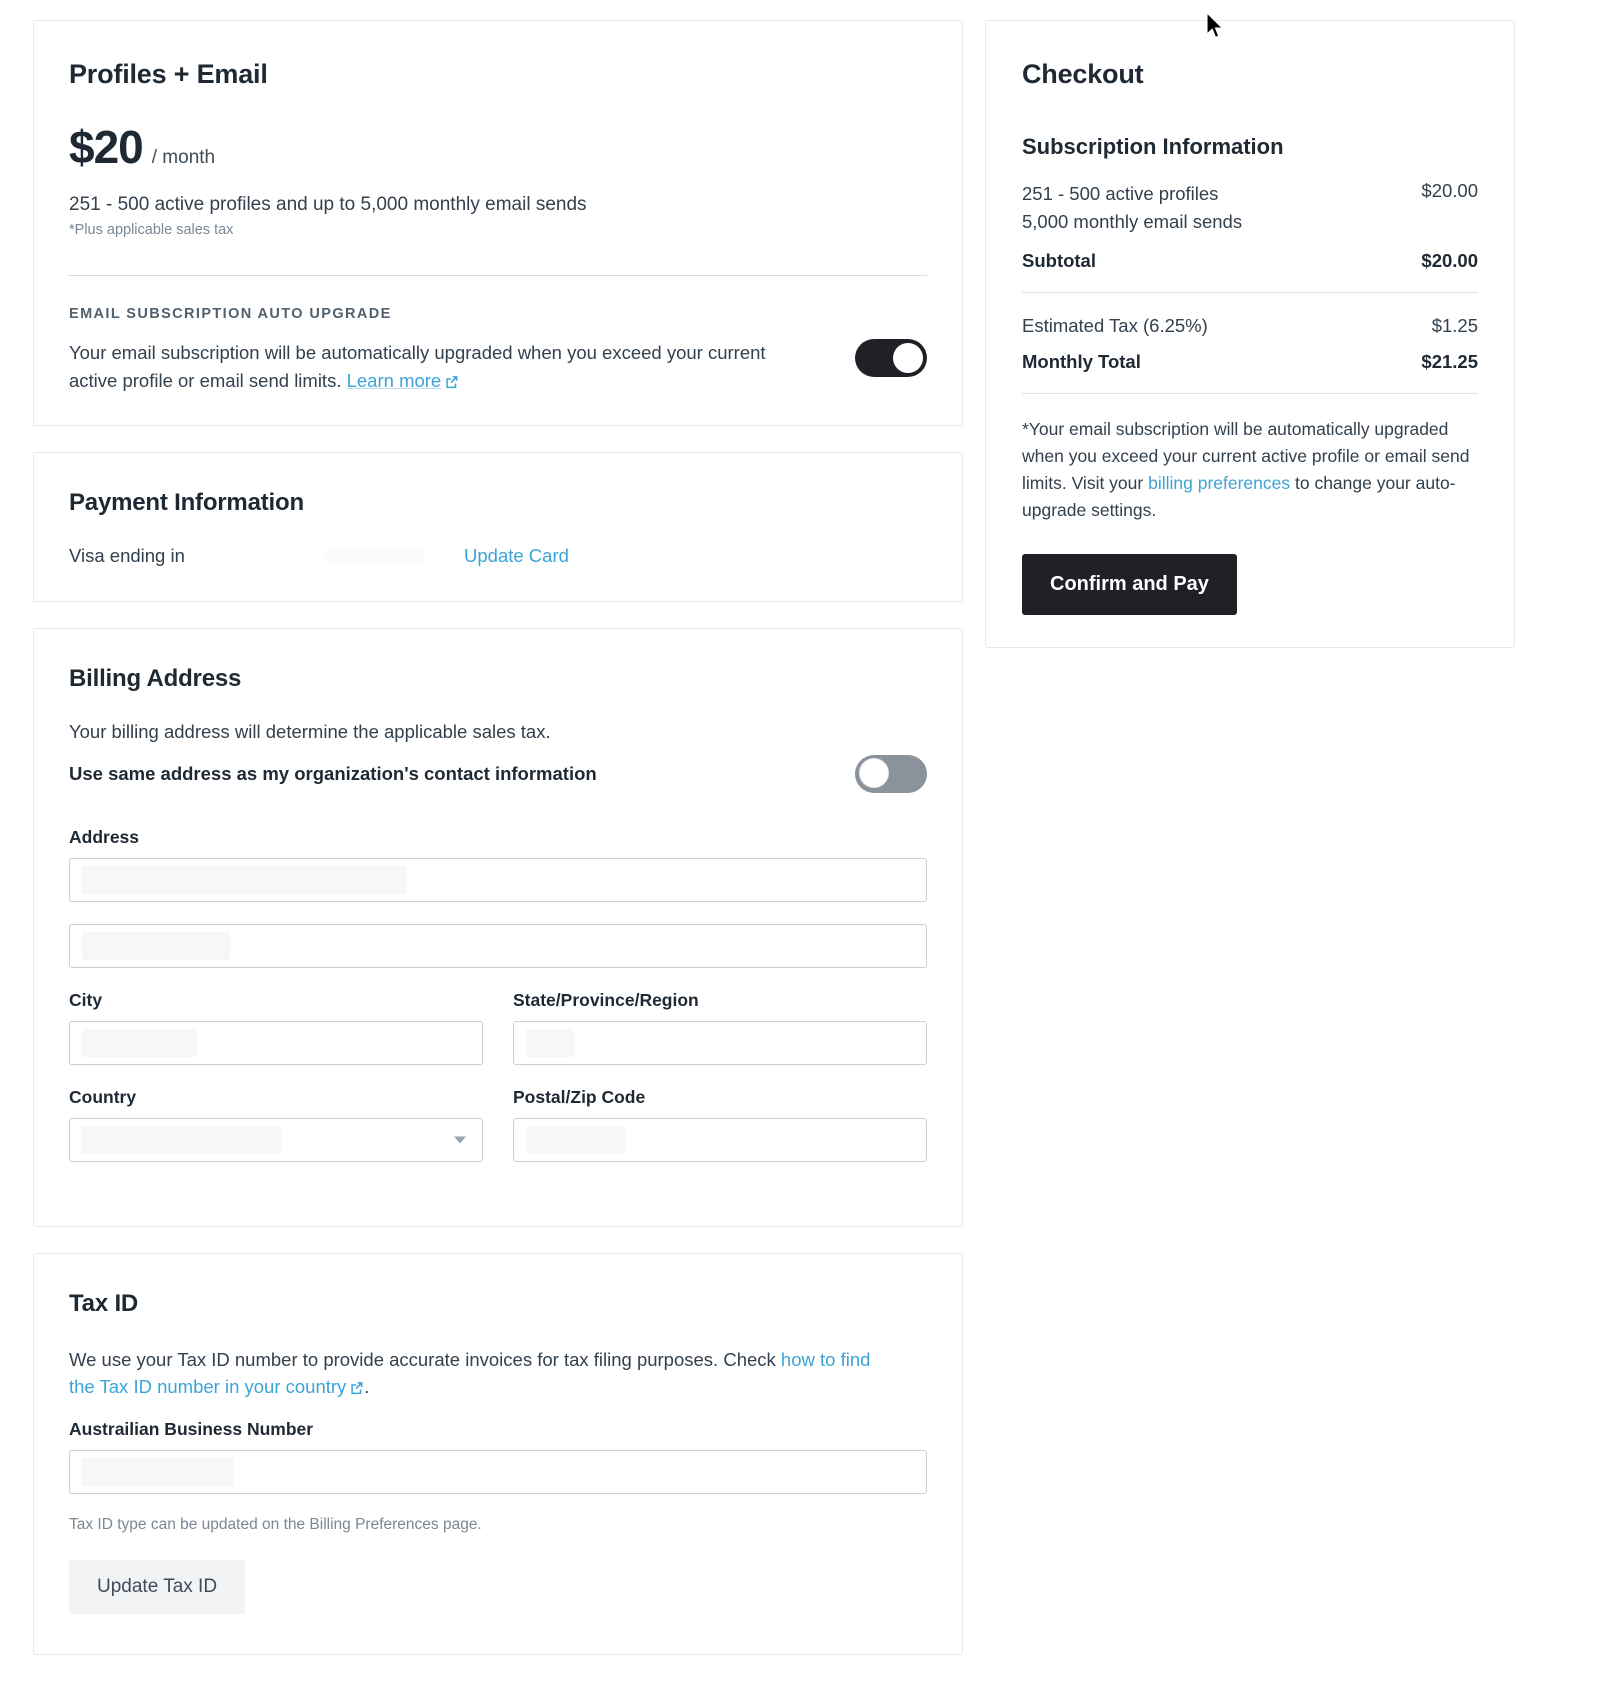  I want to click on estimated-tax-amount: $1.25, so click(1454, 325).